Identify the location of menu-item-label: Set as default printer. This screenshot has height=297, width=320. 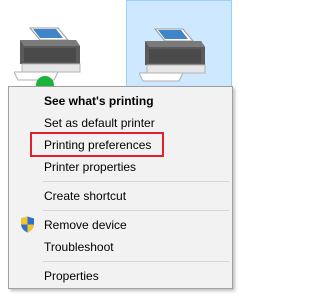
(99, 123).